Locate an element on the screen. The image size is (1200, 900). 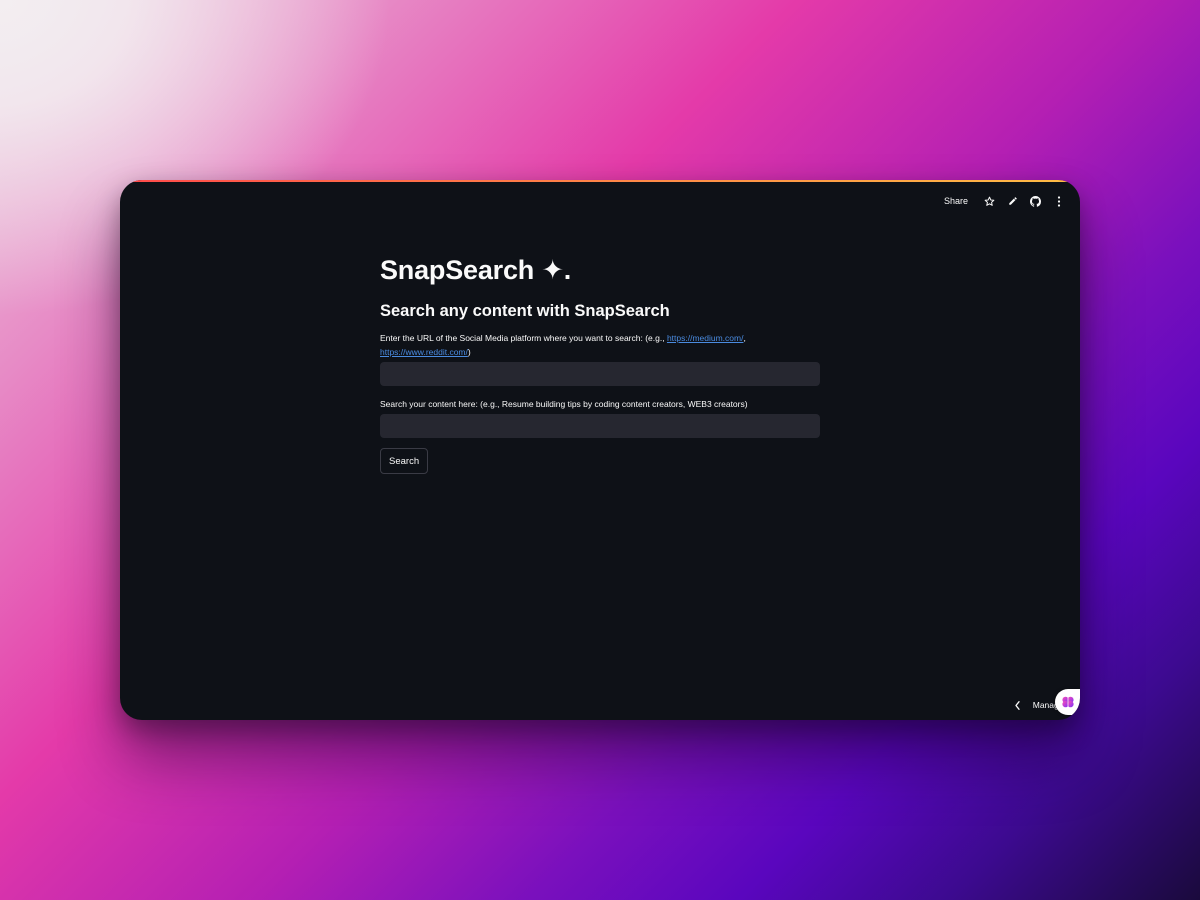
url-input is located at coordinates (600, 374).